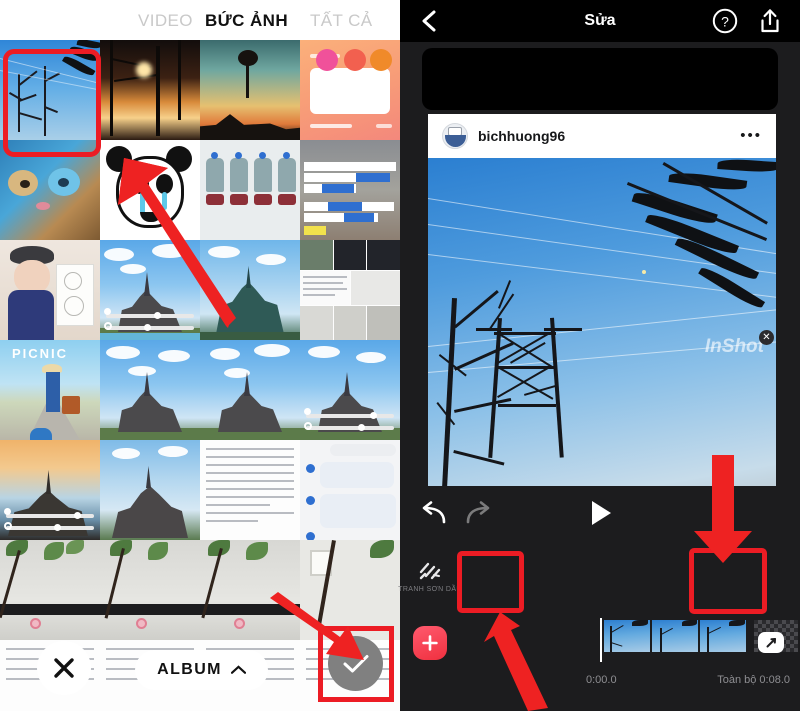  I want to click on back-button, so click(430, 21).